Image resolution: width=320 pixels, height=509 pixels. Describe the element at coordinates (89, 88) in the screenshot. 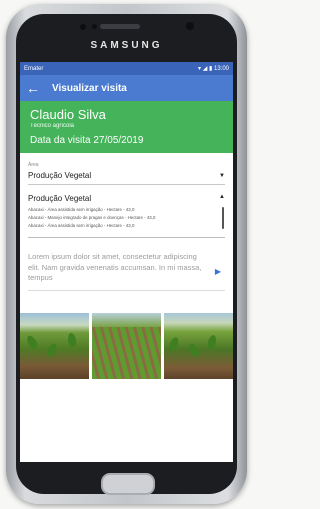

I see `page-title: Visualizar visita` at that location.